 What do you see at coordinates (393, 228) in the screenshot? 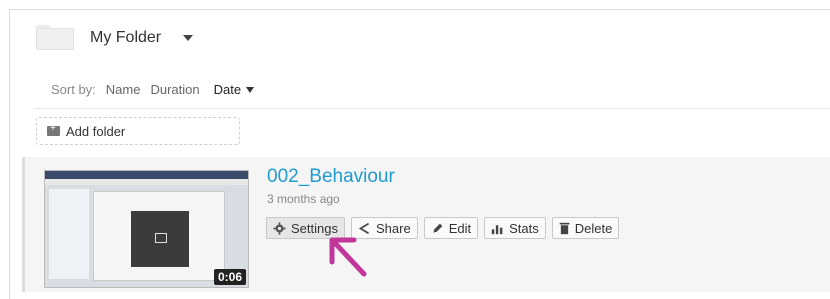
I see `share-button-label: Share` at bounding box center [393, 228].